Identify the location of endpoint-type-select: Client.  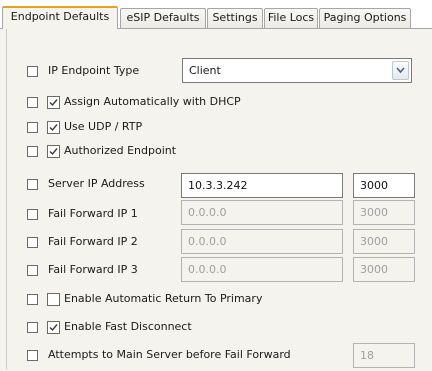
(297, 70).